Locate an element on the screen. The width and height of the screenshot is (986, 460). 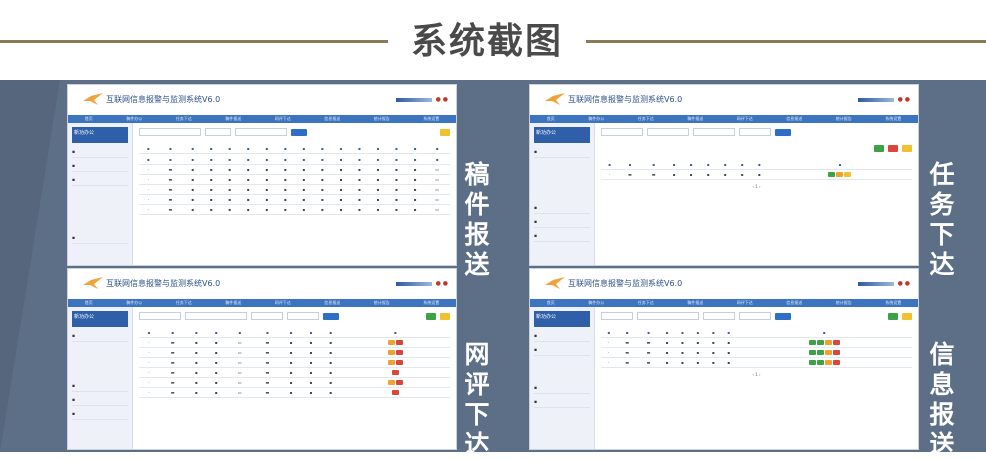
sidebar-item-active: ▪ is located at coordinates (100, 180).